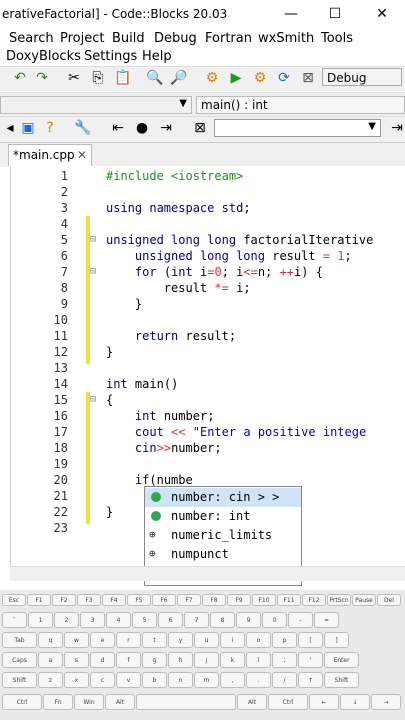 The height and width of the screenshot is (720, 405). Describe the element at coordinates (260, 78) in the screenshot. I see `build-and-run-icon: ⚙` at that location.